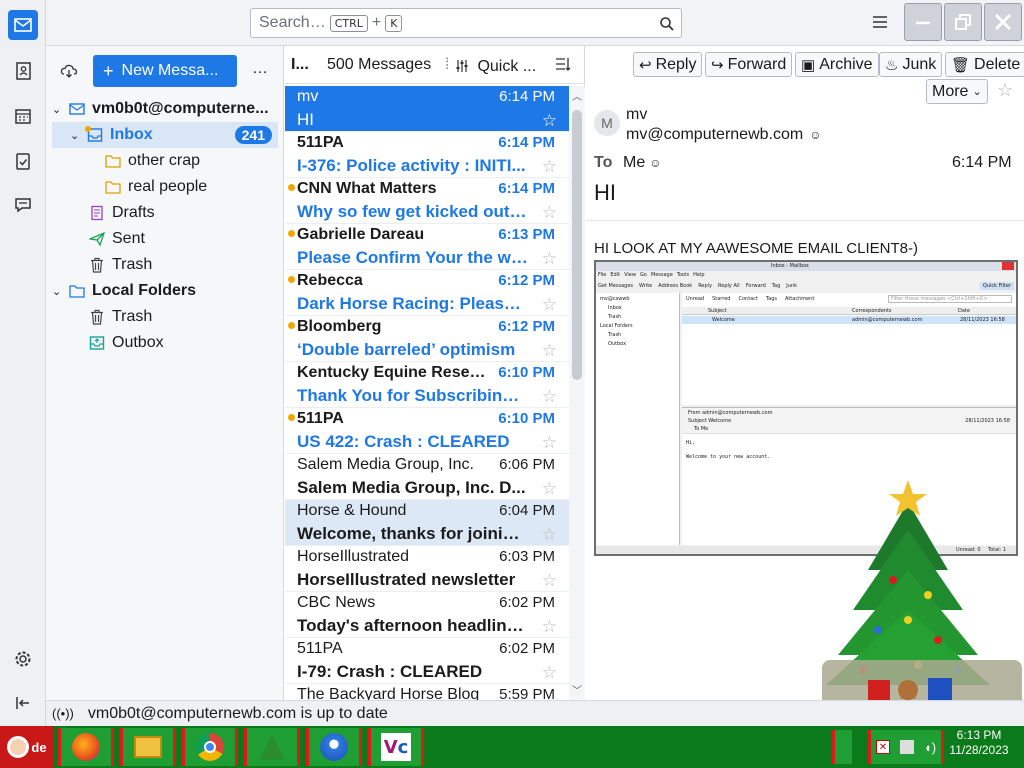 This screenshot has width=1024, height=768. I want to click on taskbar-file-manager, so click(148, 747).